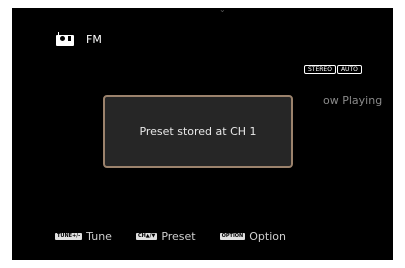 The image size is (405, 268). I want to click on source-indicator: FM, so click(79, 39).